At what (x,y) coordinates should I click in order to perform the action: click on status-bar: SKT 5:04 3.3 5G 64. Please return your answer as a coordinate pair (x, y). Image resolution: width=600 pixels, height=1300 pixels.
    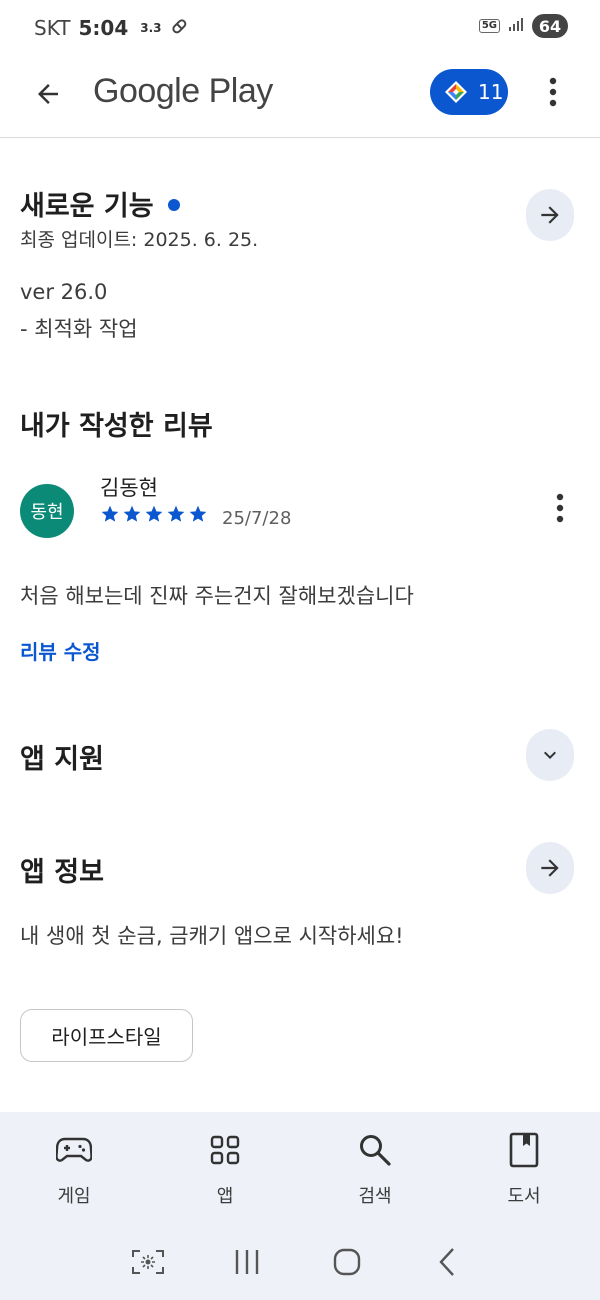
    Looking at the image, I should click on (300, 28).